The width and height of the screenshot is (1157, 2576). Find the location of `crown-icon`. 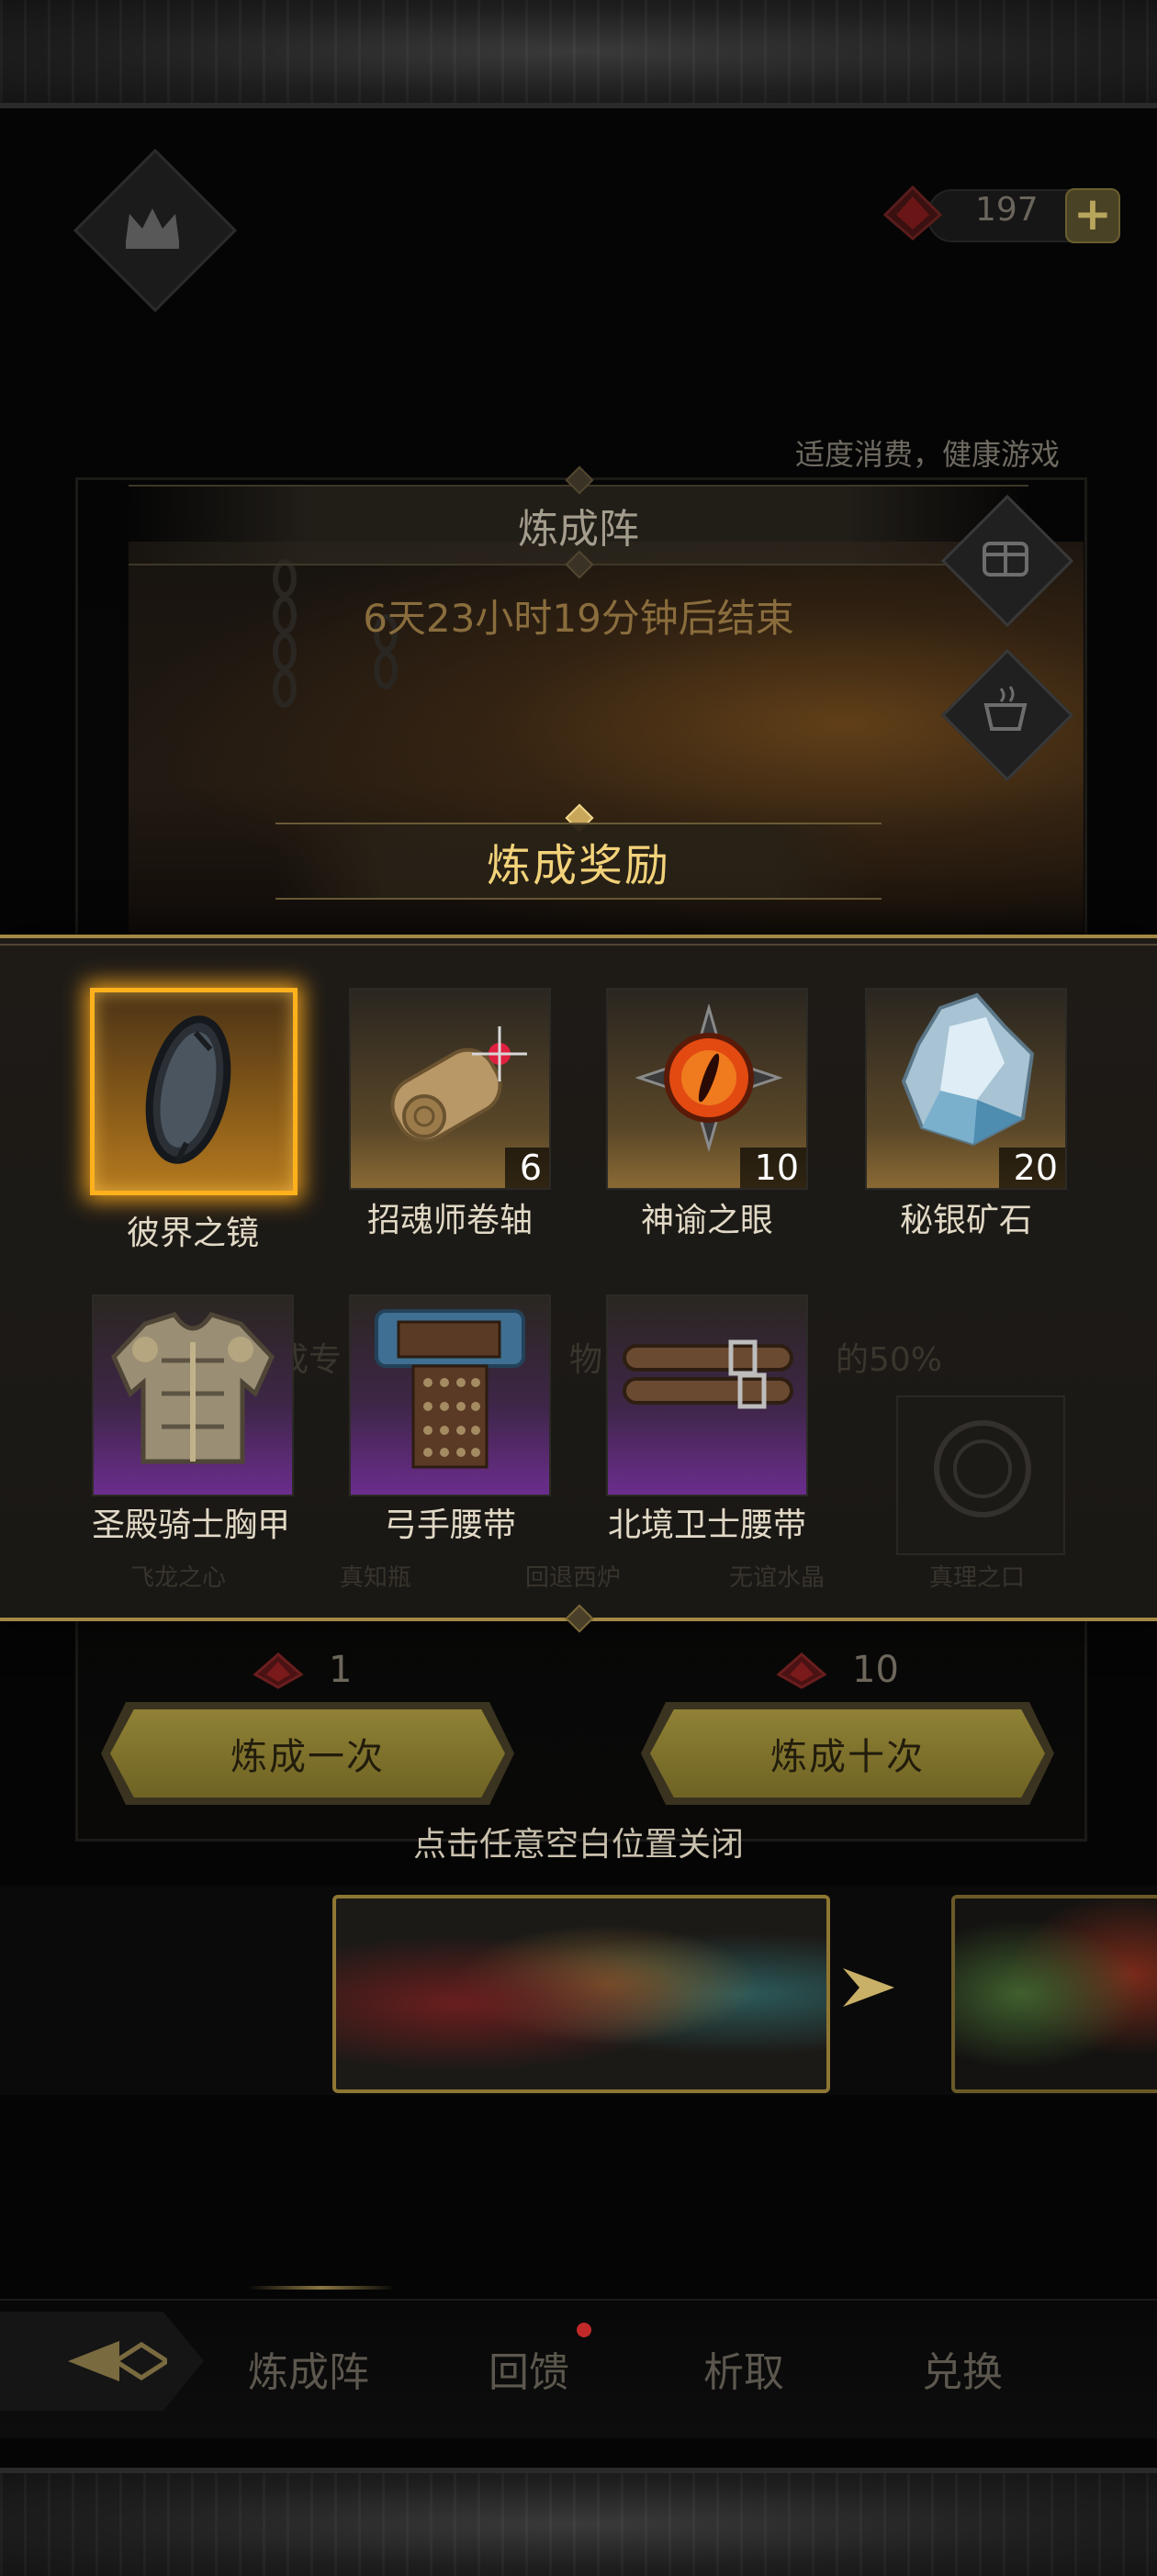

crown-icon is located at coordinates (153, 227).